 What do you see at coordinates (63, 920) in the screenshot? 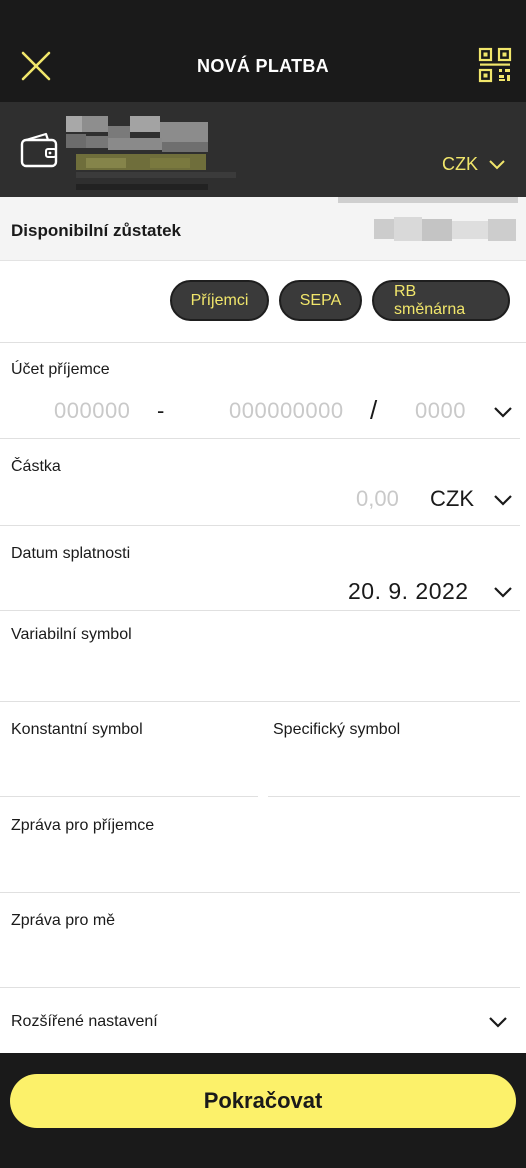
I see `message-me-label: Zpráva pro mě` at bounding box center [63, 920].